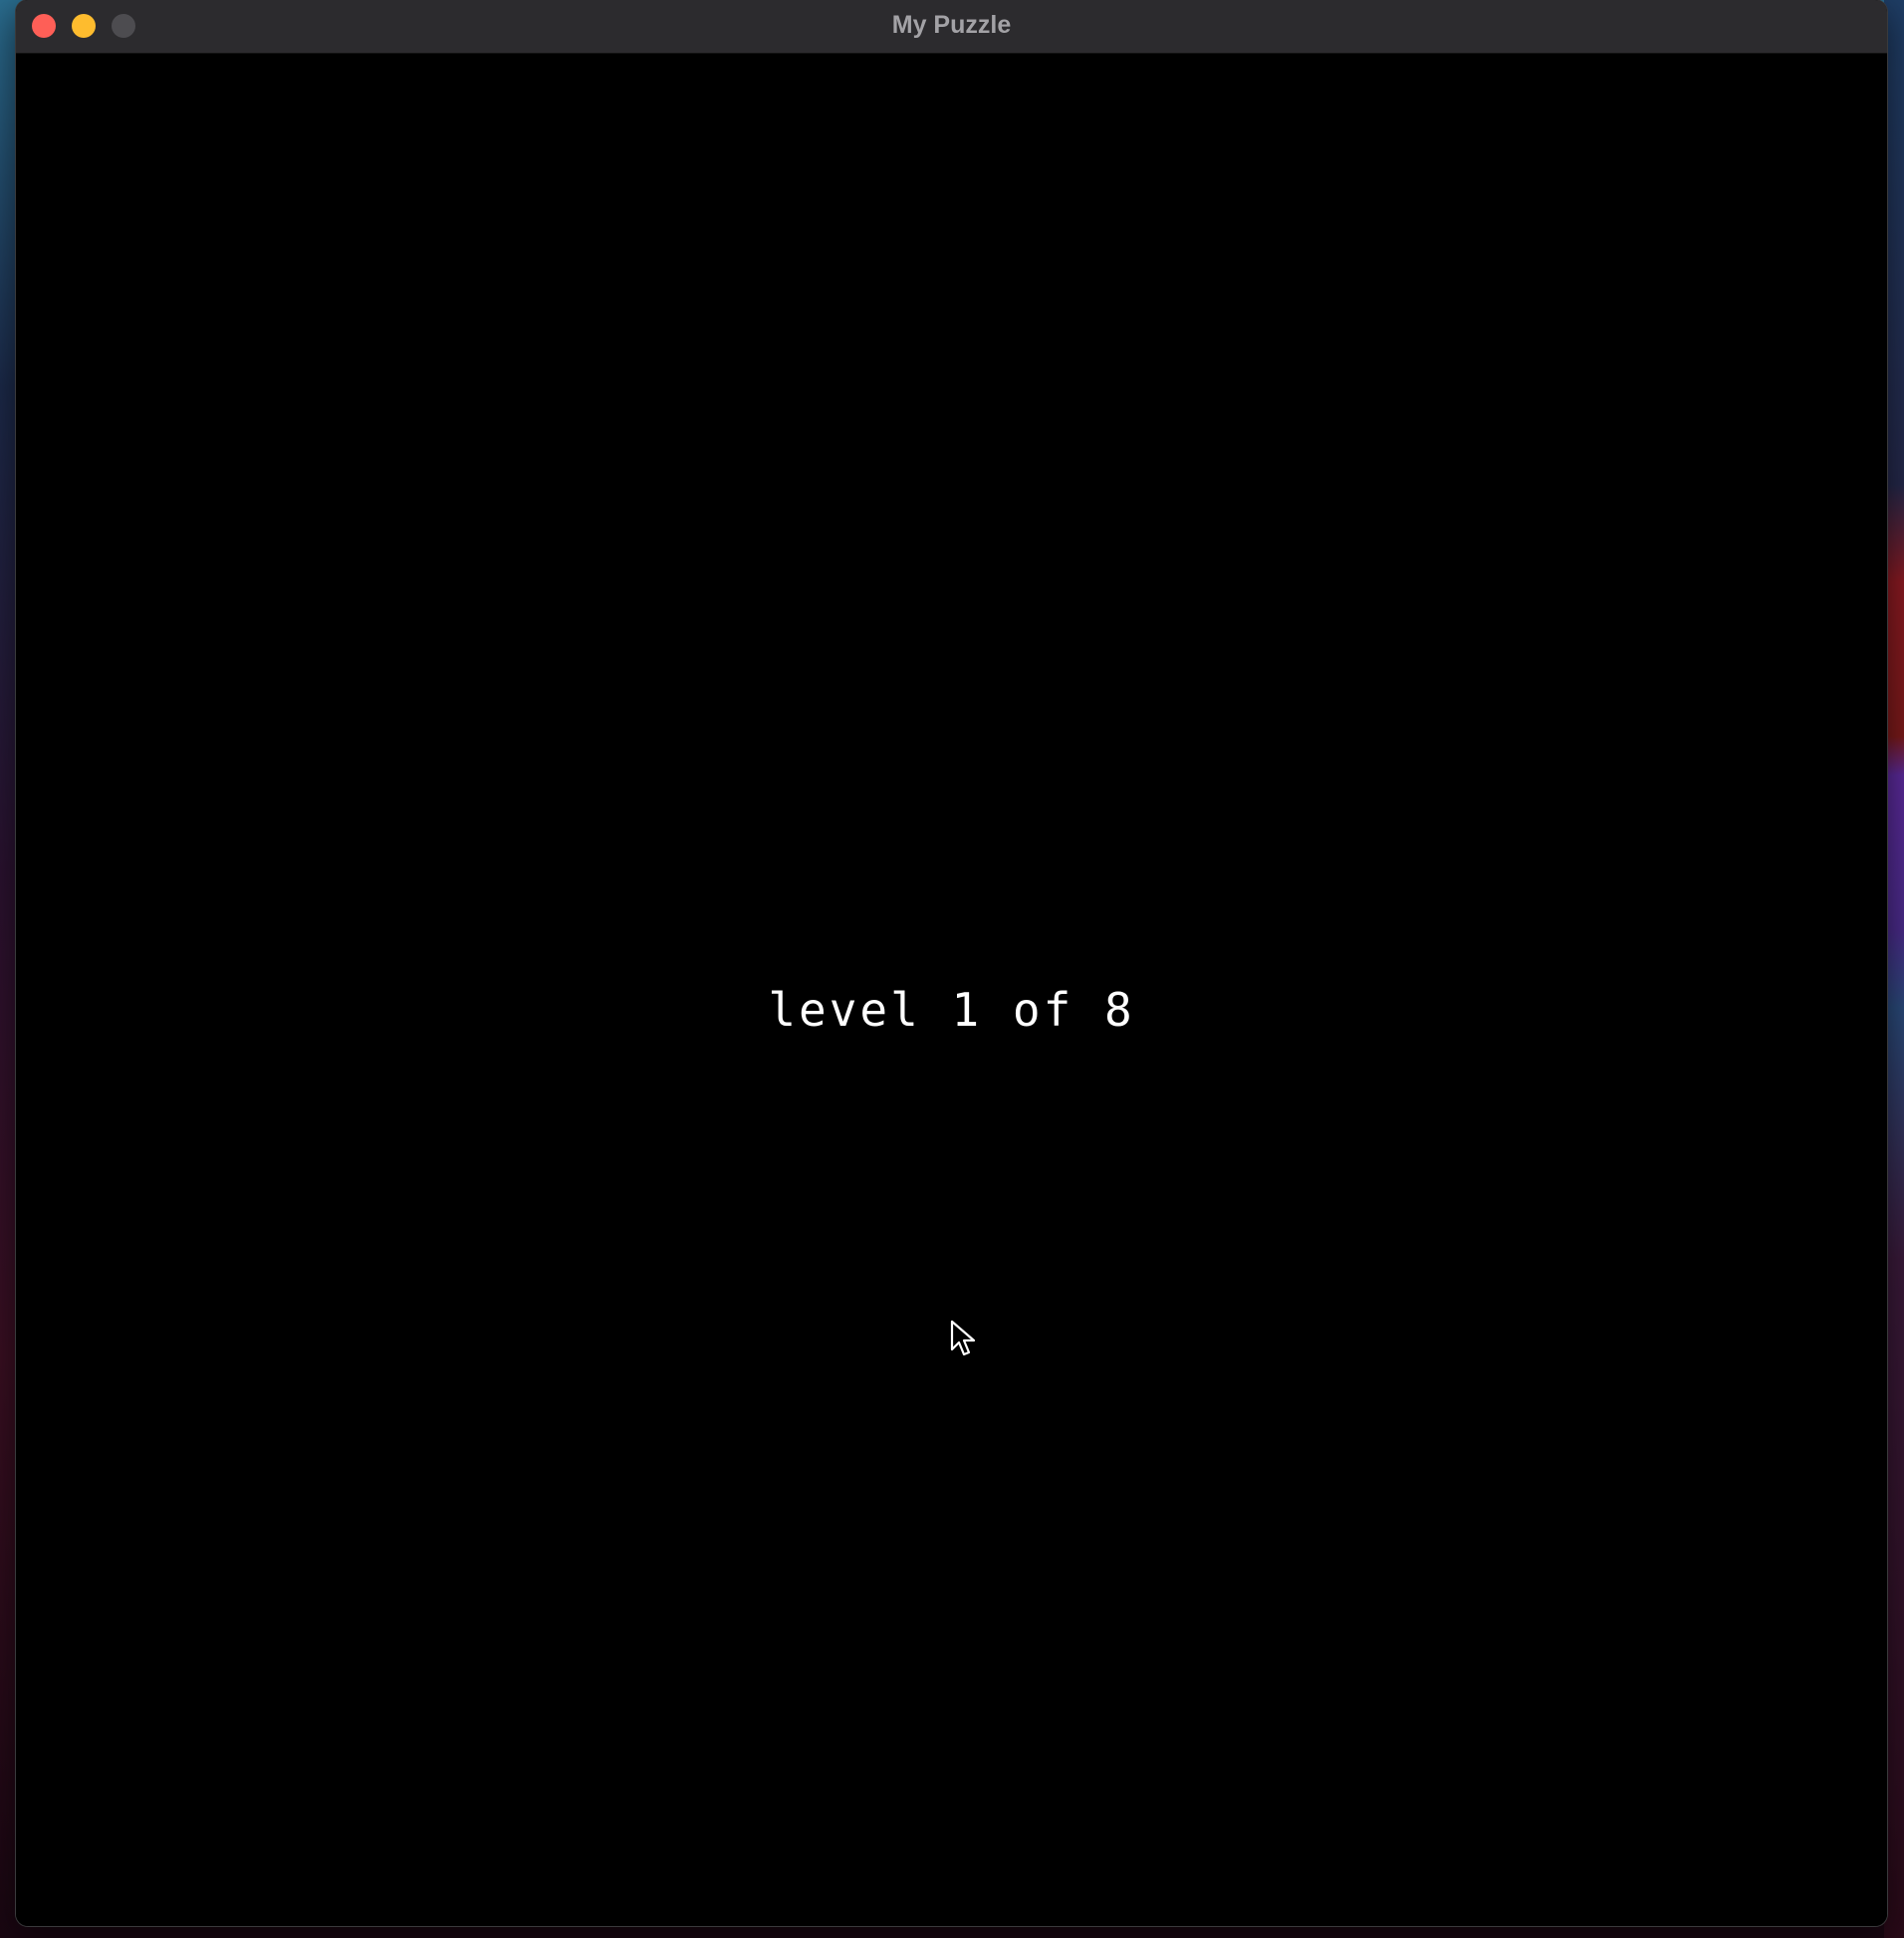 The image size is (1904, 1938). Describe the element at coordinates (951, 1010) in the screenshot. I see `level-indicator: level 1 of 8` at that location.